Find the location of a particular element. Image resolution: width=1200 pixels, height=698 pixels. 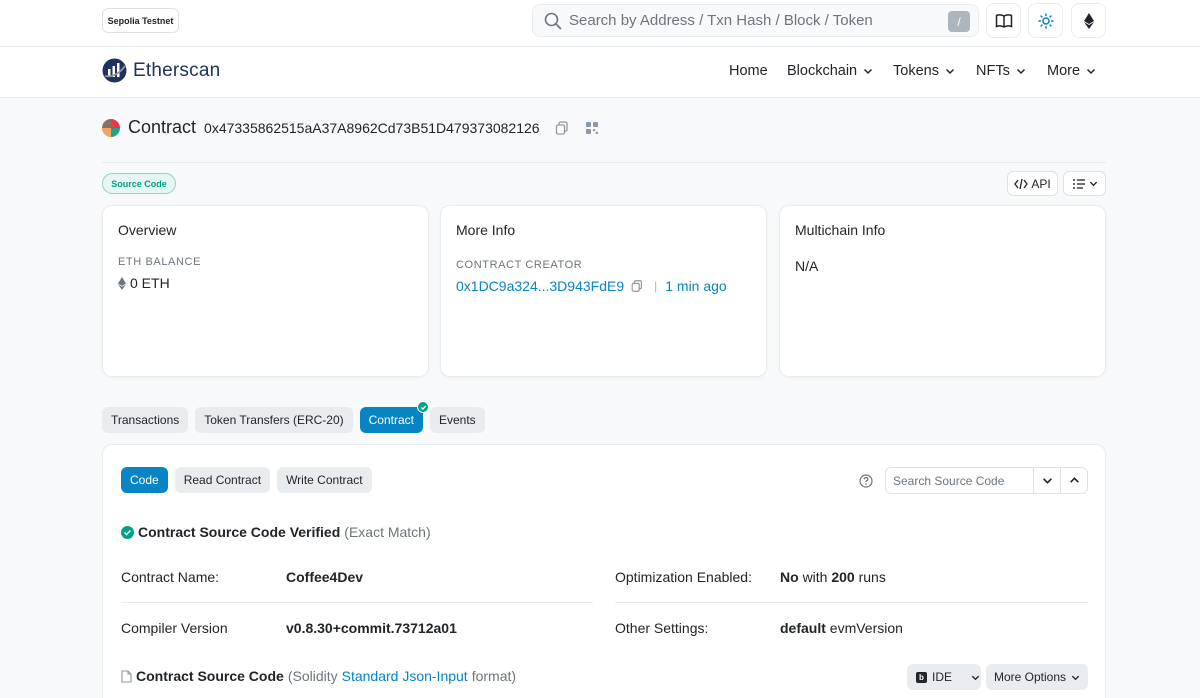

etherscan-logo: Etherscan is located at coordinates (161, 70).